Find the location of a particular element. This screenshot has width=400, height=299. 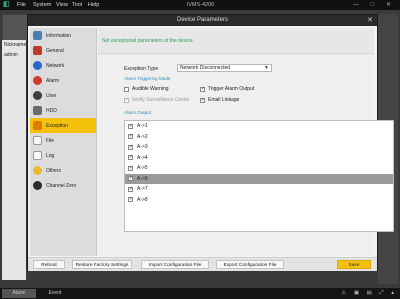

trigger-alarm-output-label: Trigger Alarm Output is located at coordinates (231, 89).